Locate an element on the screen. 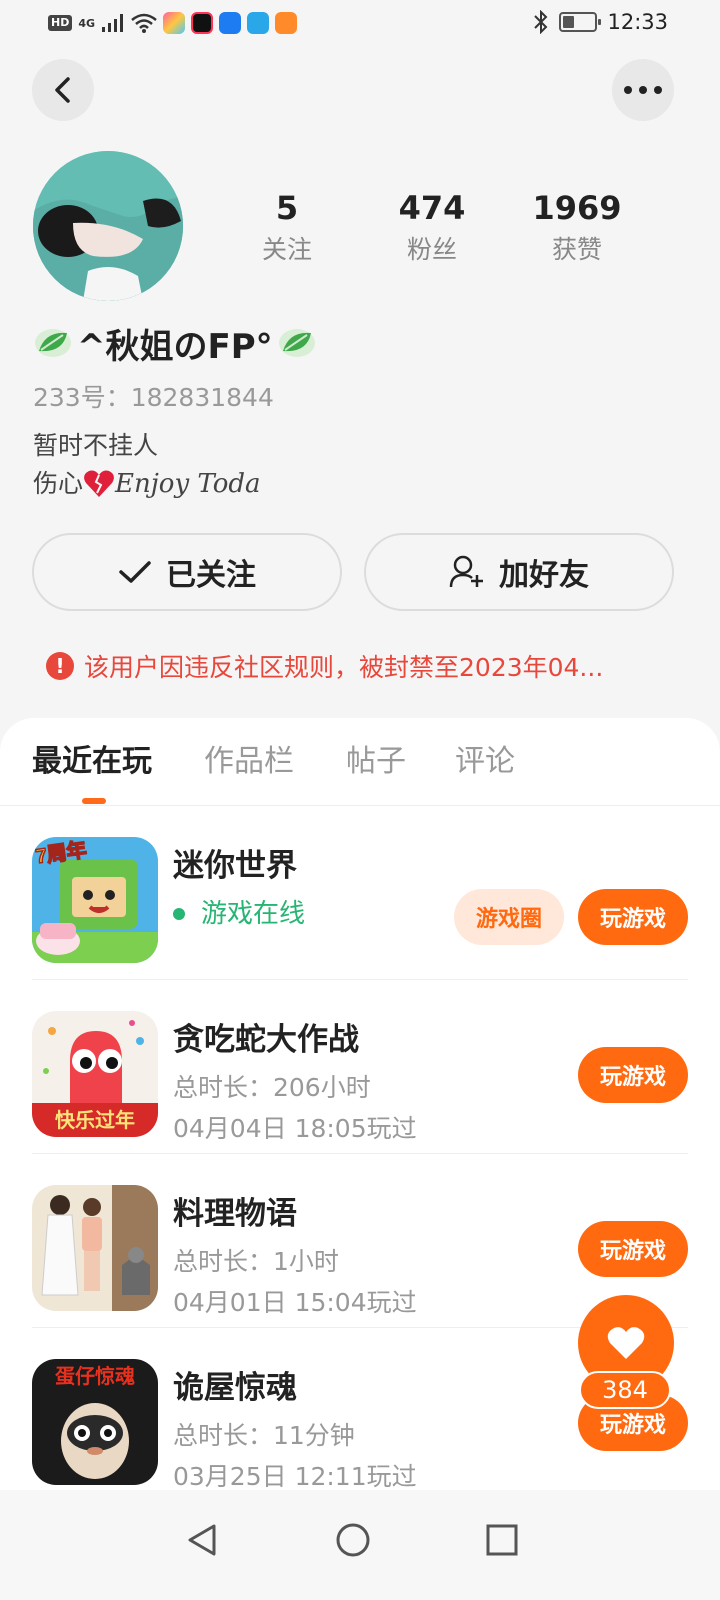  nav-recents-button is located at coordinates (502, 1540).